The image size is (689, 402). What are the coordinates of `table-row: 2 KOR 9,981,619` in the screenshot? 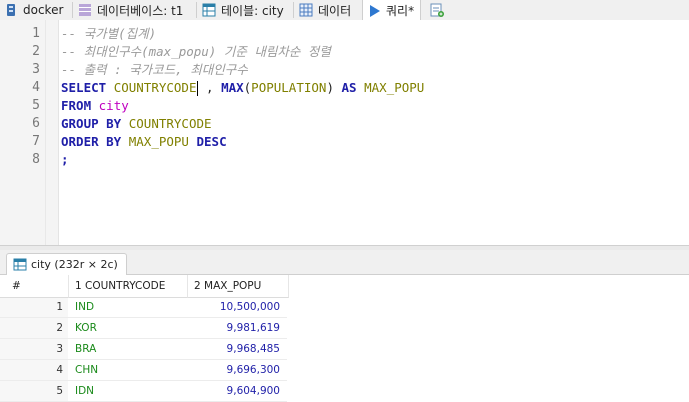 It's located at (143, 328).